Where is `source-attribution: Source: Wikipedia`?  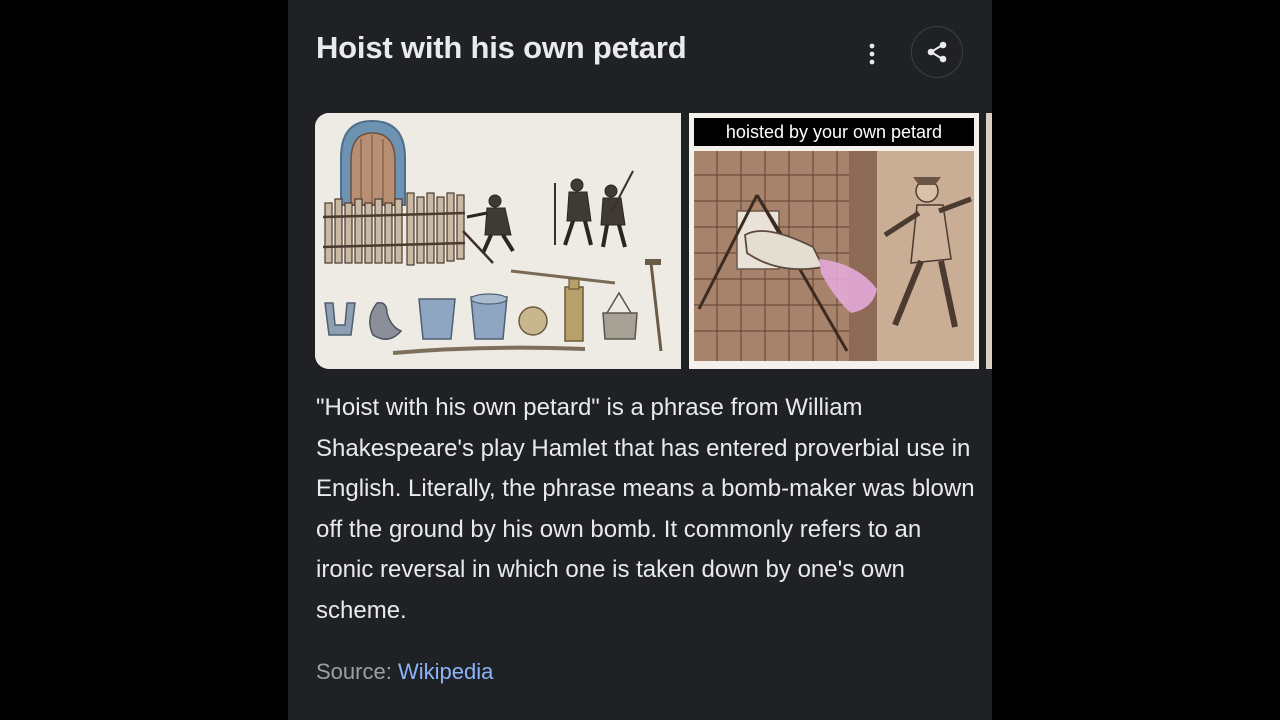 source-attribution: Source: Wikipedia is located at coordinates (404, 672).